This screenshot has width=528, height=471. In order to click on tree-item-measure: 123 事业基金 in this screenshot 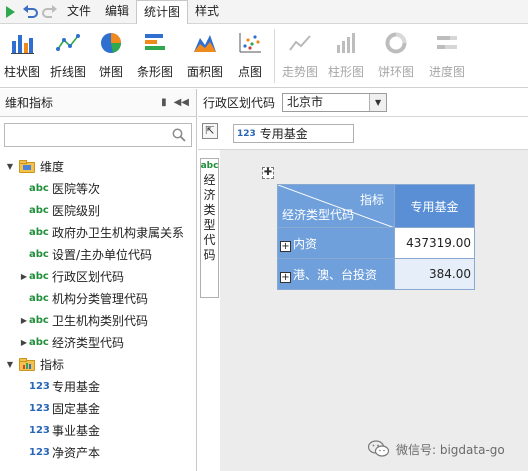, I will do `click(98, 430)`.